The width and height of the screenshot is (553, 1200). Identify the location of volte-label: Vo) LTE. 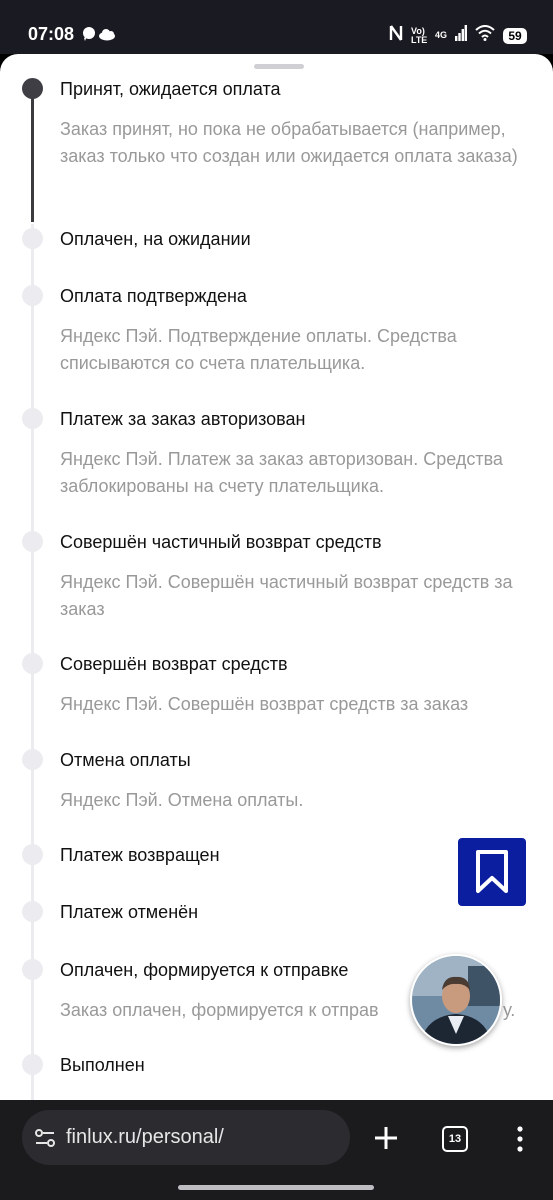
(419, 35).